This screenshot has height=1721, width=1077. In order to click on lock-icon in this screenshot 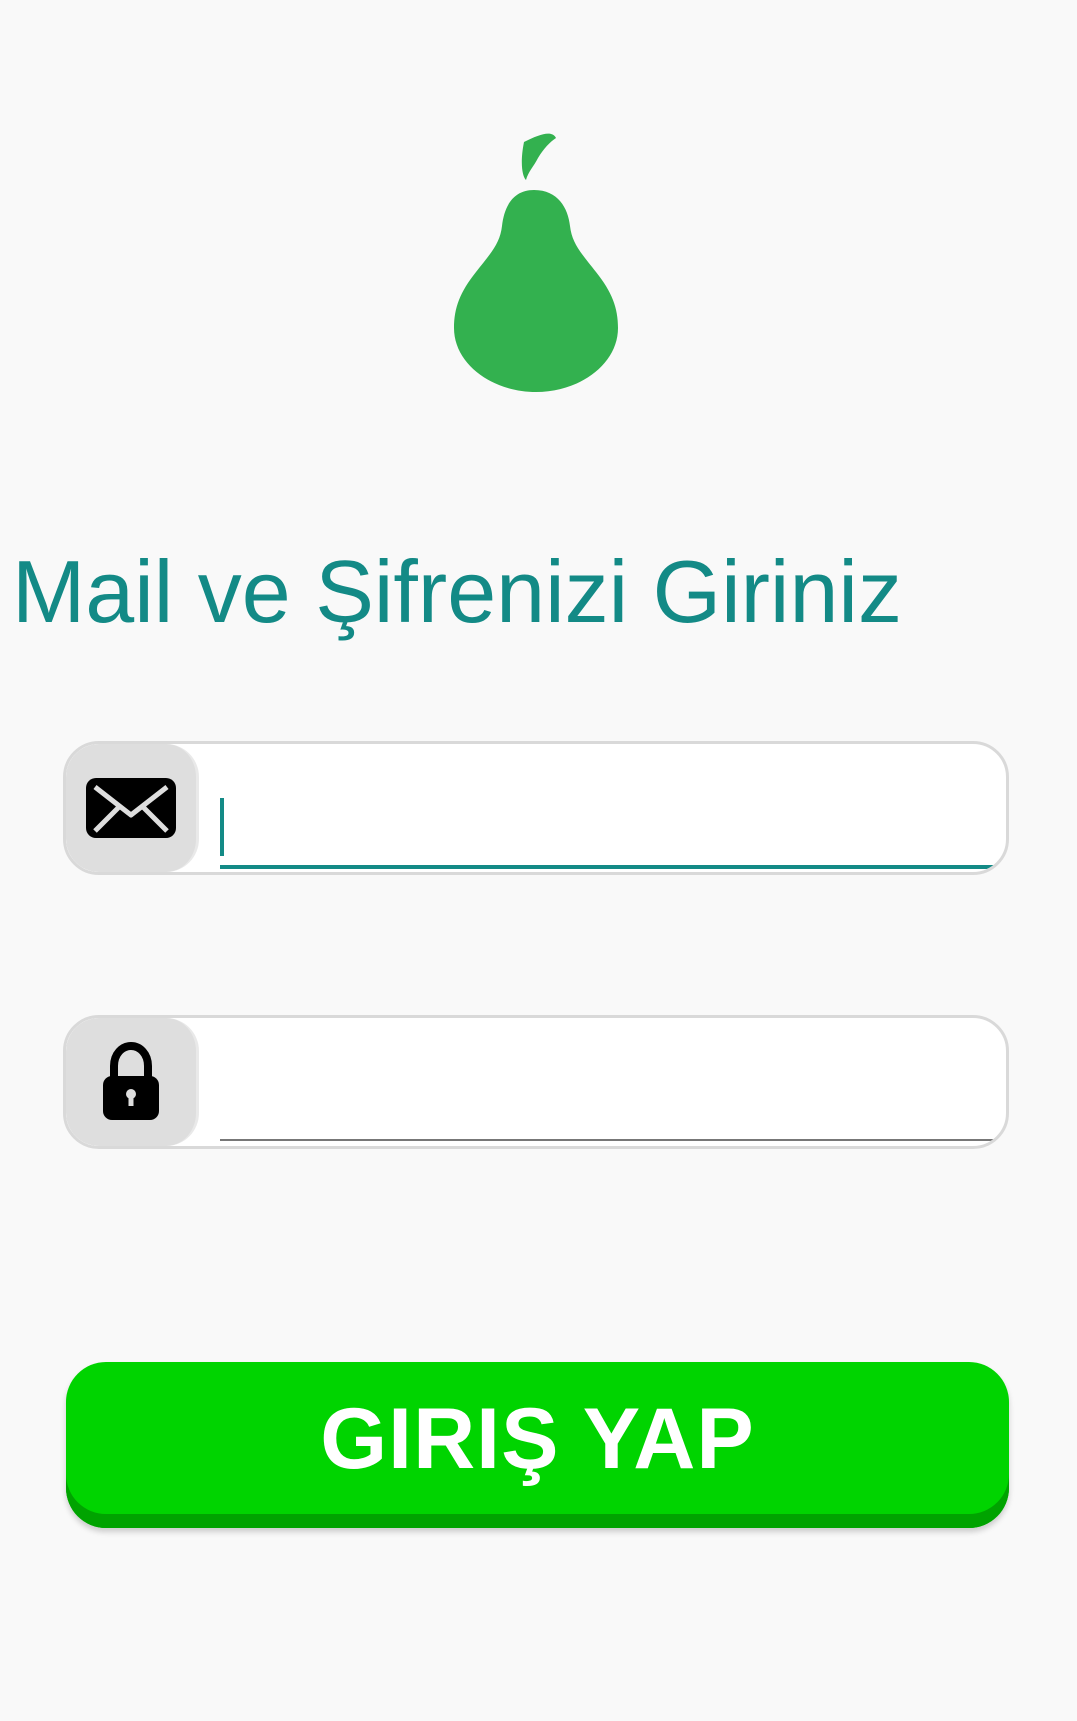, I will do `click(131, 1081)`.